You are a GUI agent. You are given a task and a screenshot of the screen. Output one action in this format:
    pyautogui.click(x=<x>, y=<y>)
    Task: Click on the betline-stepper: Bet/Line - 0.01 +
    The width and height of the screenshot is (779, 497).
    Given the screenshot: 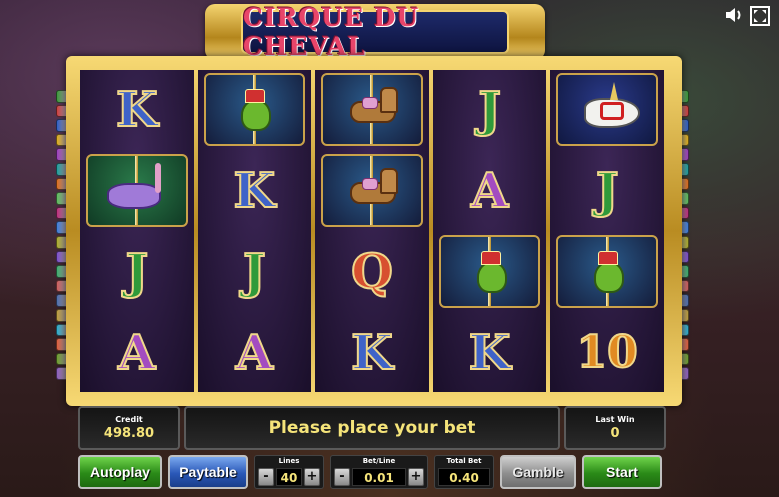 What is the action you would take?
    pyautogui.click(x=379, y=472)
    